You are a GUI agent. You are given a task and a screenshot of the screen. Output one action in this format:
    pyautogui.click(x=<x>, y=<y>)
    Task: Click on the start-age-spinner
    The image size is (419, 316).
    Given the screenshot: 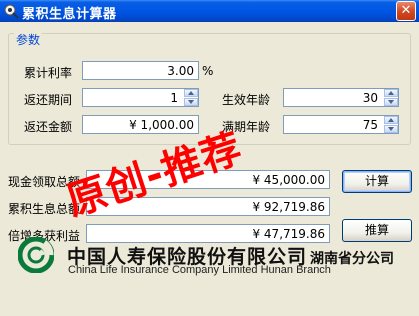 What is the action you would take?
    pyautogui.click(x=391, y=97)
    